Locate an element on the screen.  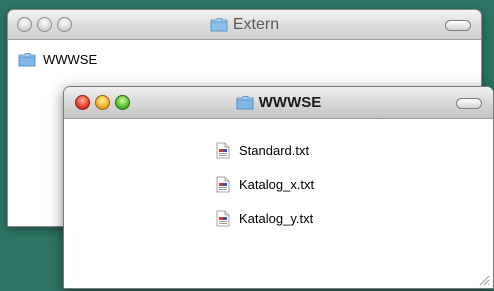
resize-grip-icon is located at coordinates (484, 279).